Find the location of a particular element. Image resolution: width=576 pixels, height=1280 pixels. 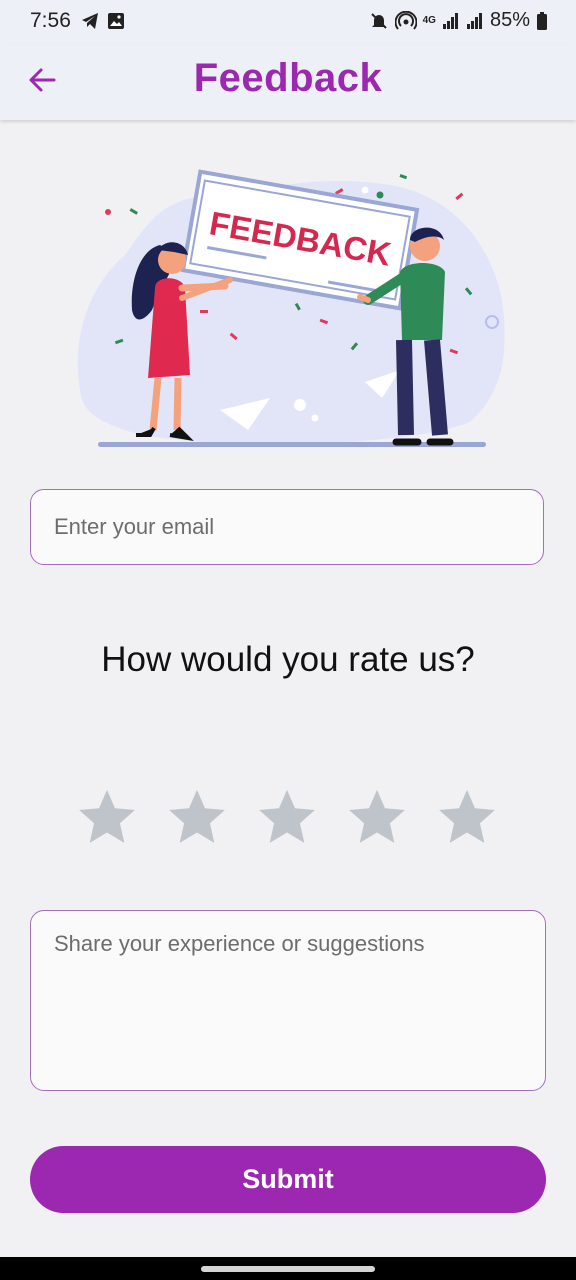

page-title: Feedback is located at coordinates (288, 78).